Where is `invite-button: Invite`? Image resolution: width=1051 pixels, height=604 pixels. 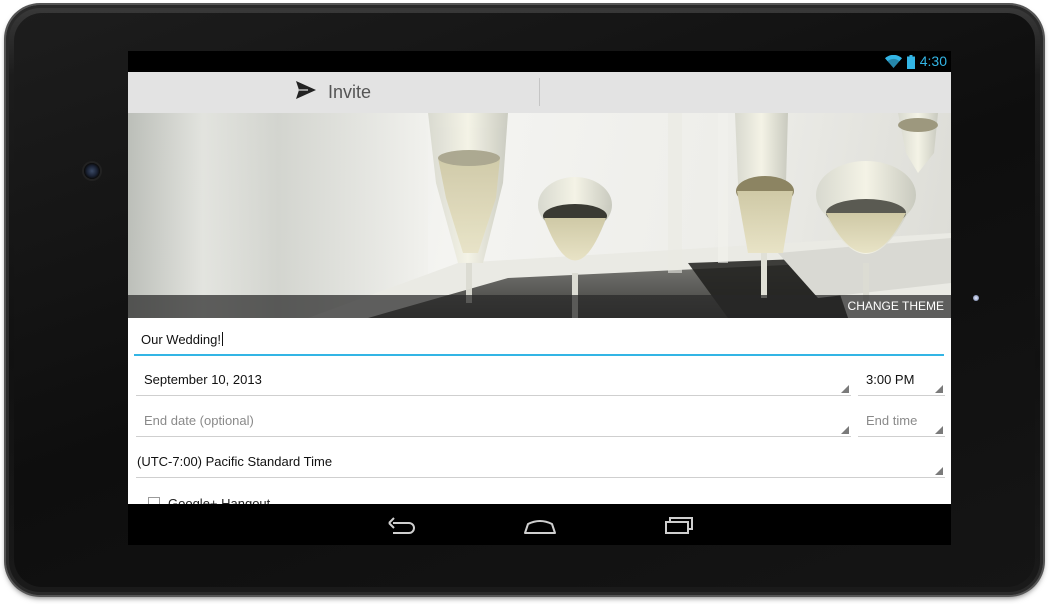
invite-button: Invite is located at coordinates (333, 92).